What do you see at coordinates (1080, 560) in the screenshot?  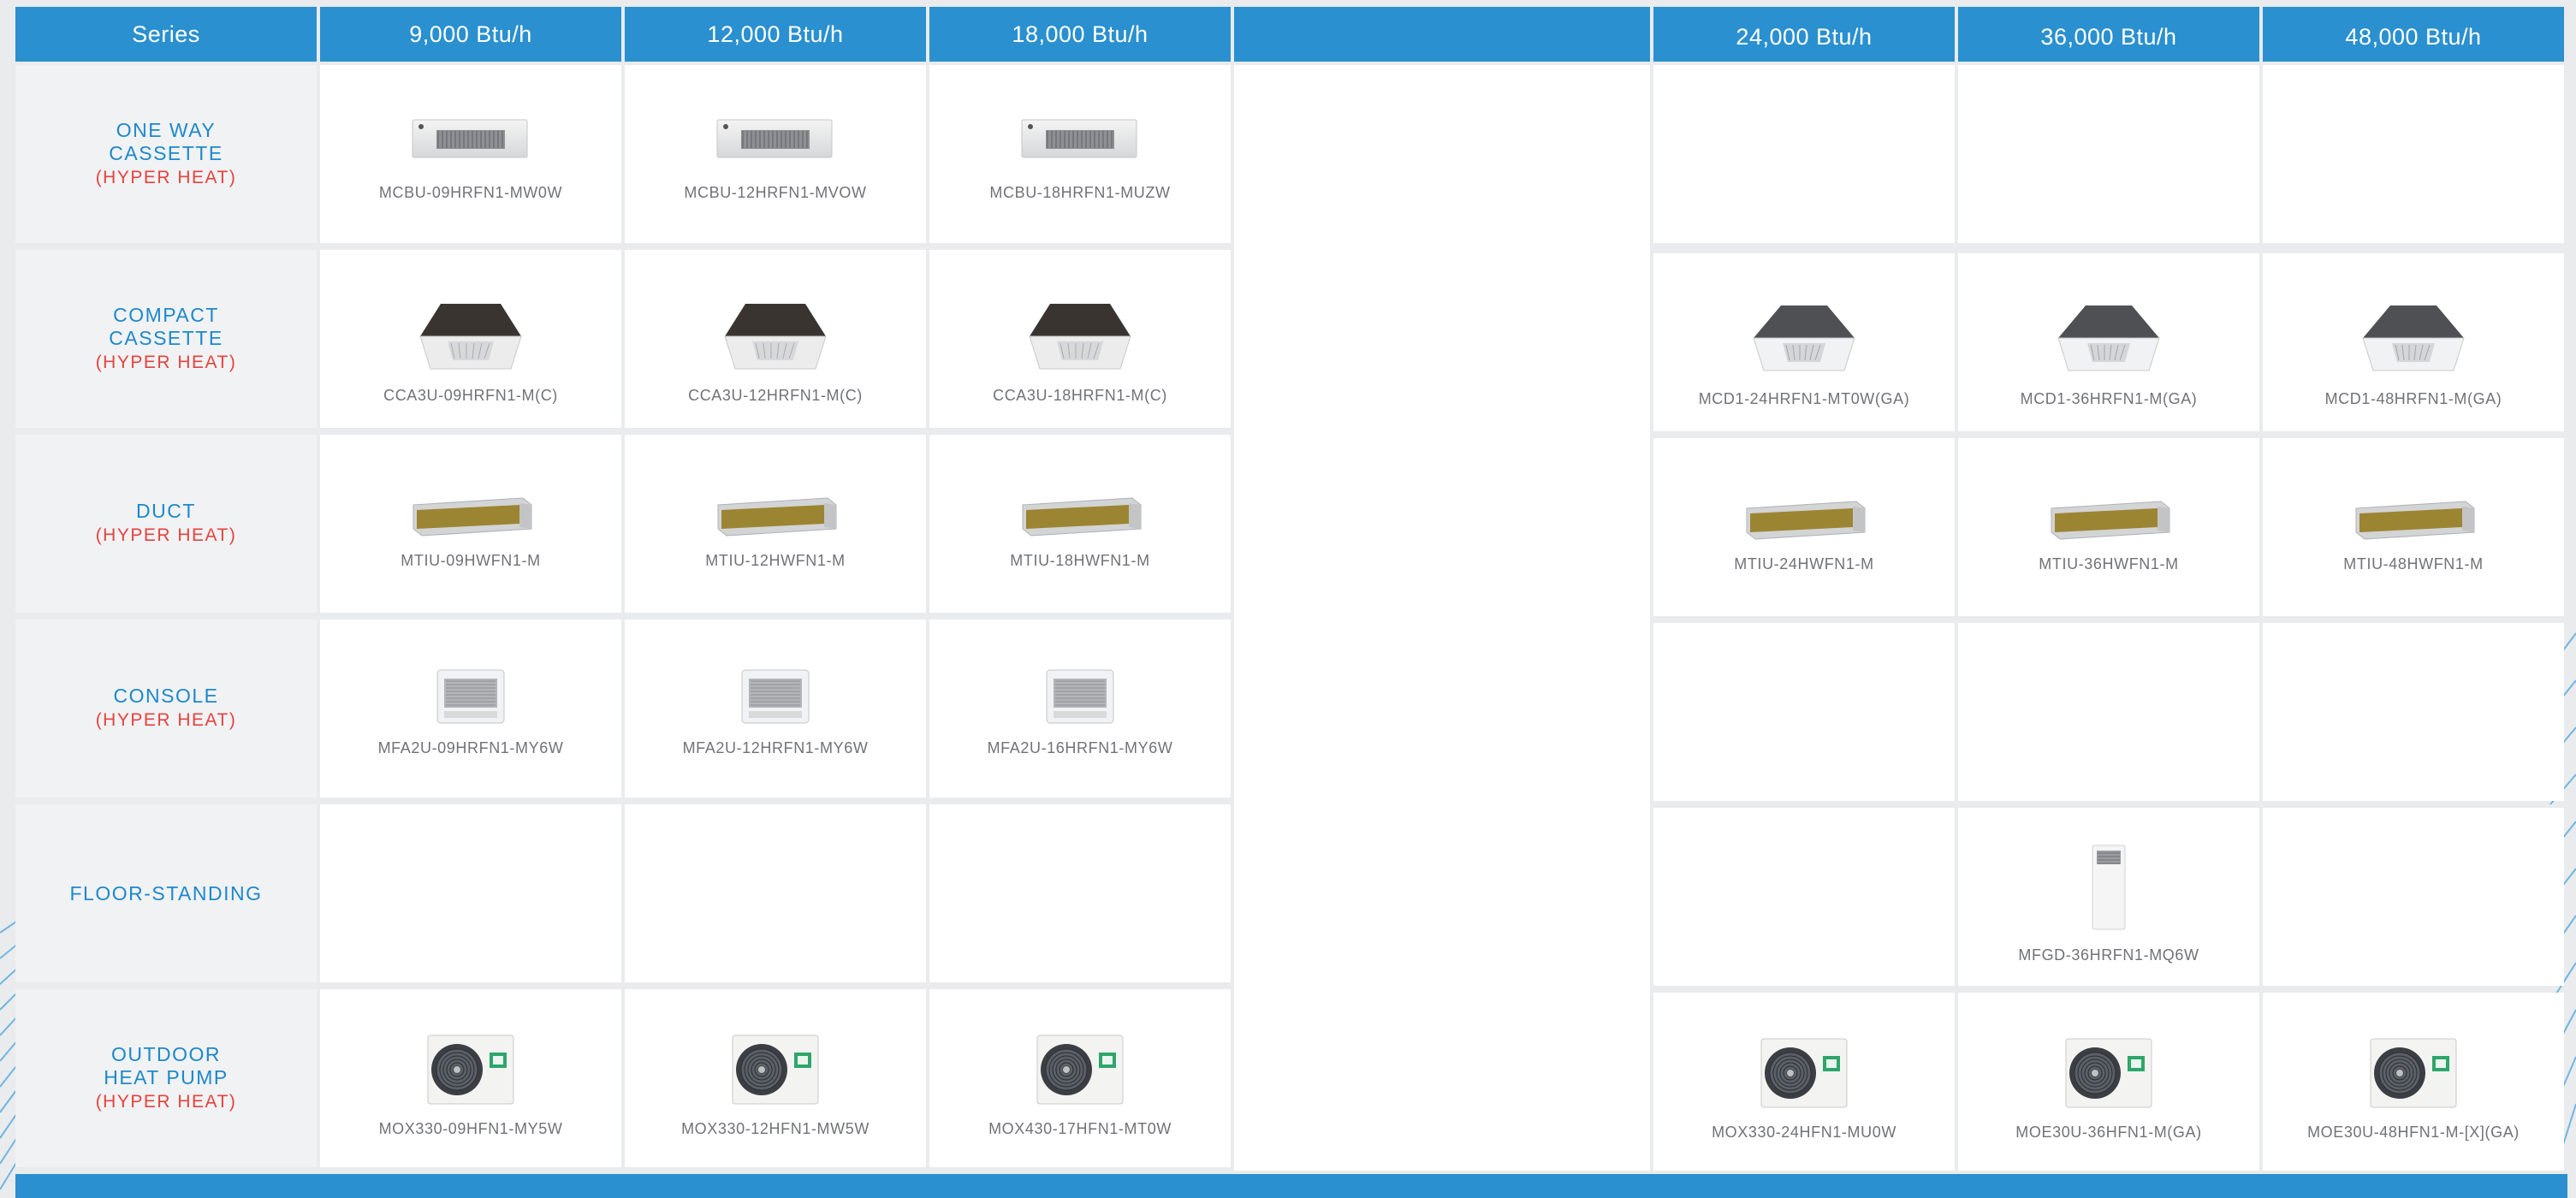 I see `model-number: MTIU-18HWFN1-M` at bounding box center [1080, 560].